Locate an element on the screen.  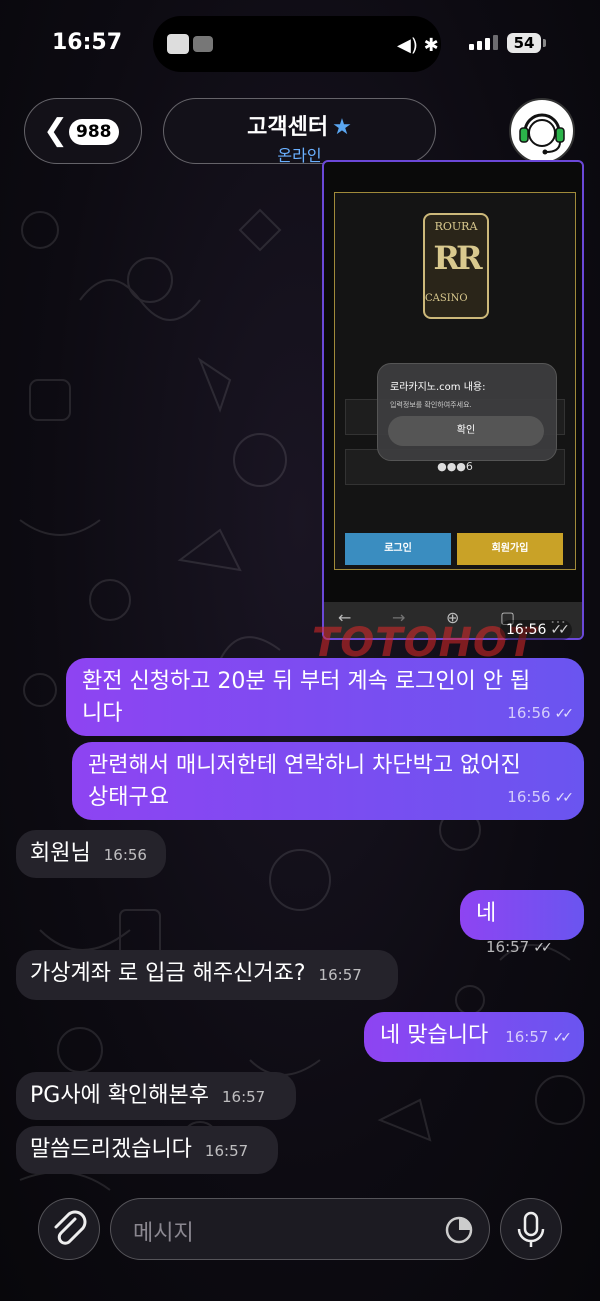
chat-title-box: 고객센터 ★ 온라인 is located at coordinates (299, 131).